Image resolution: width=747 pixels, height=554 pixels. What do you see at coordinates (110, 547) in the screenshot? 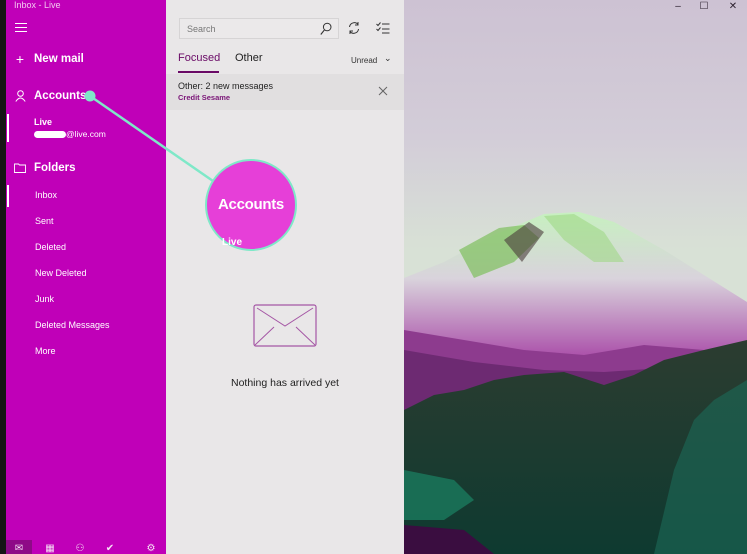
I see `todo-icon: ✔` at bounding box center [110, 547].